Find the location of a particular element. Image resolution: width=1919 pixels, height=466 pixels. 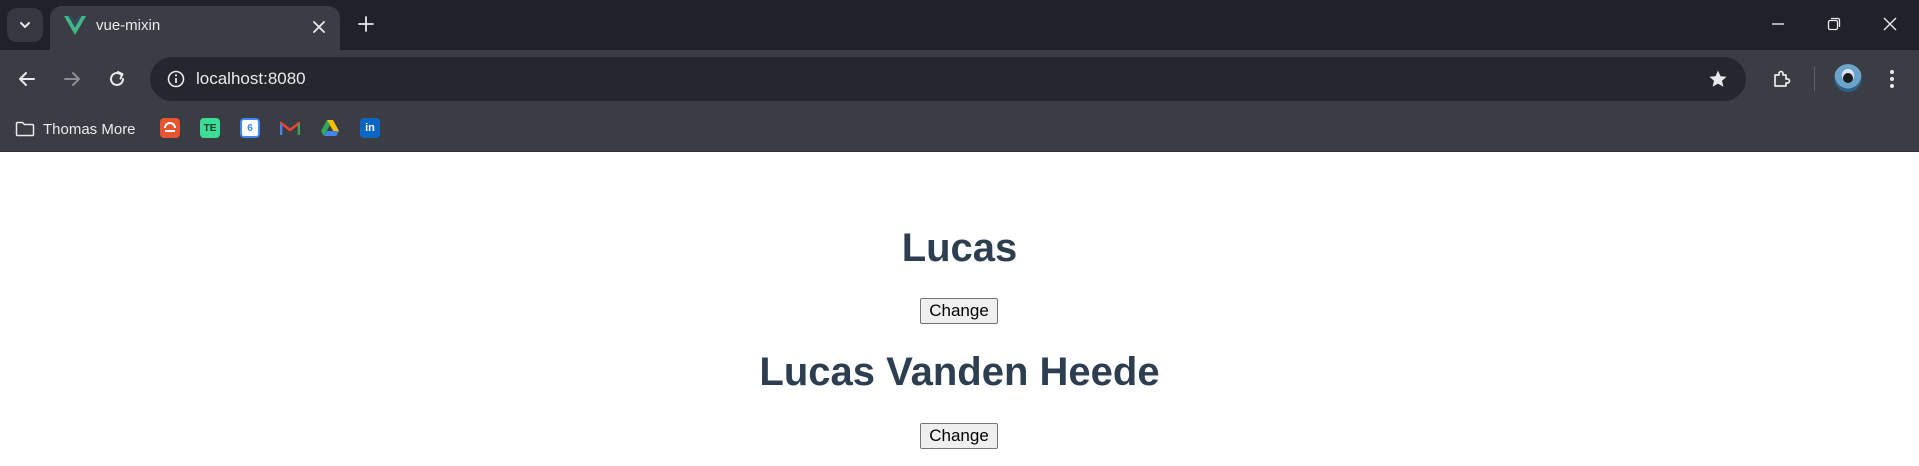

bookmark-star-button is located at coordinates (1718, 79).